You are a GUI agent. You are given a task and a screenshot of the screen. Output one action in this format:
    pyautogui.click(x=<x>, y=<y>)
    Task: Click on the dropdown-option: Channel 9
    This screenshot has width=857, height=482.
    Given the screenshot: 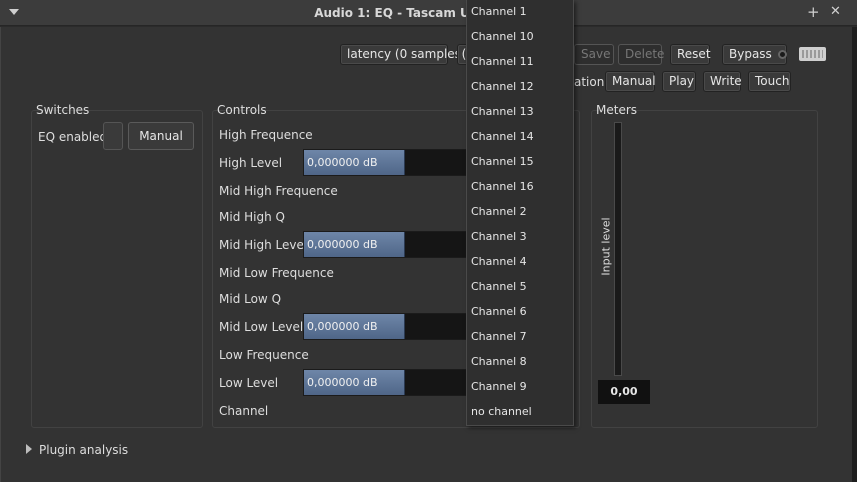 What is the action you would take?
    pyautogui.click(x=499, y=386)
    